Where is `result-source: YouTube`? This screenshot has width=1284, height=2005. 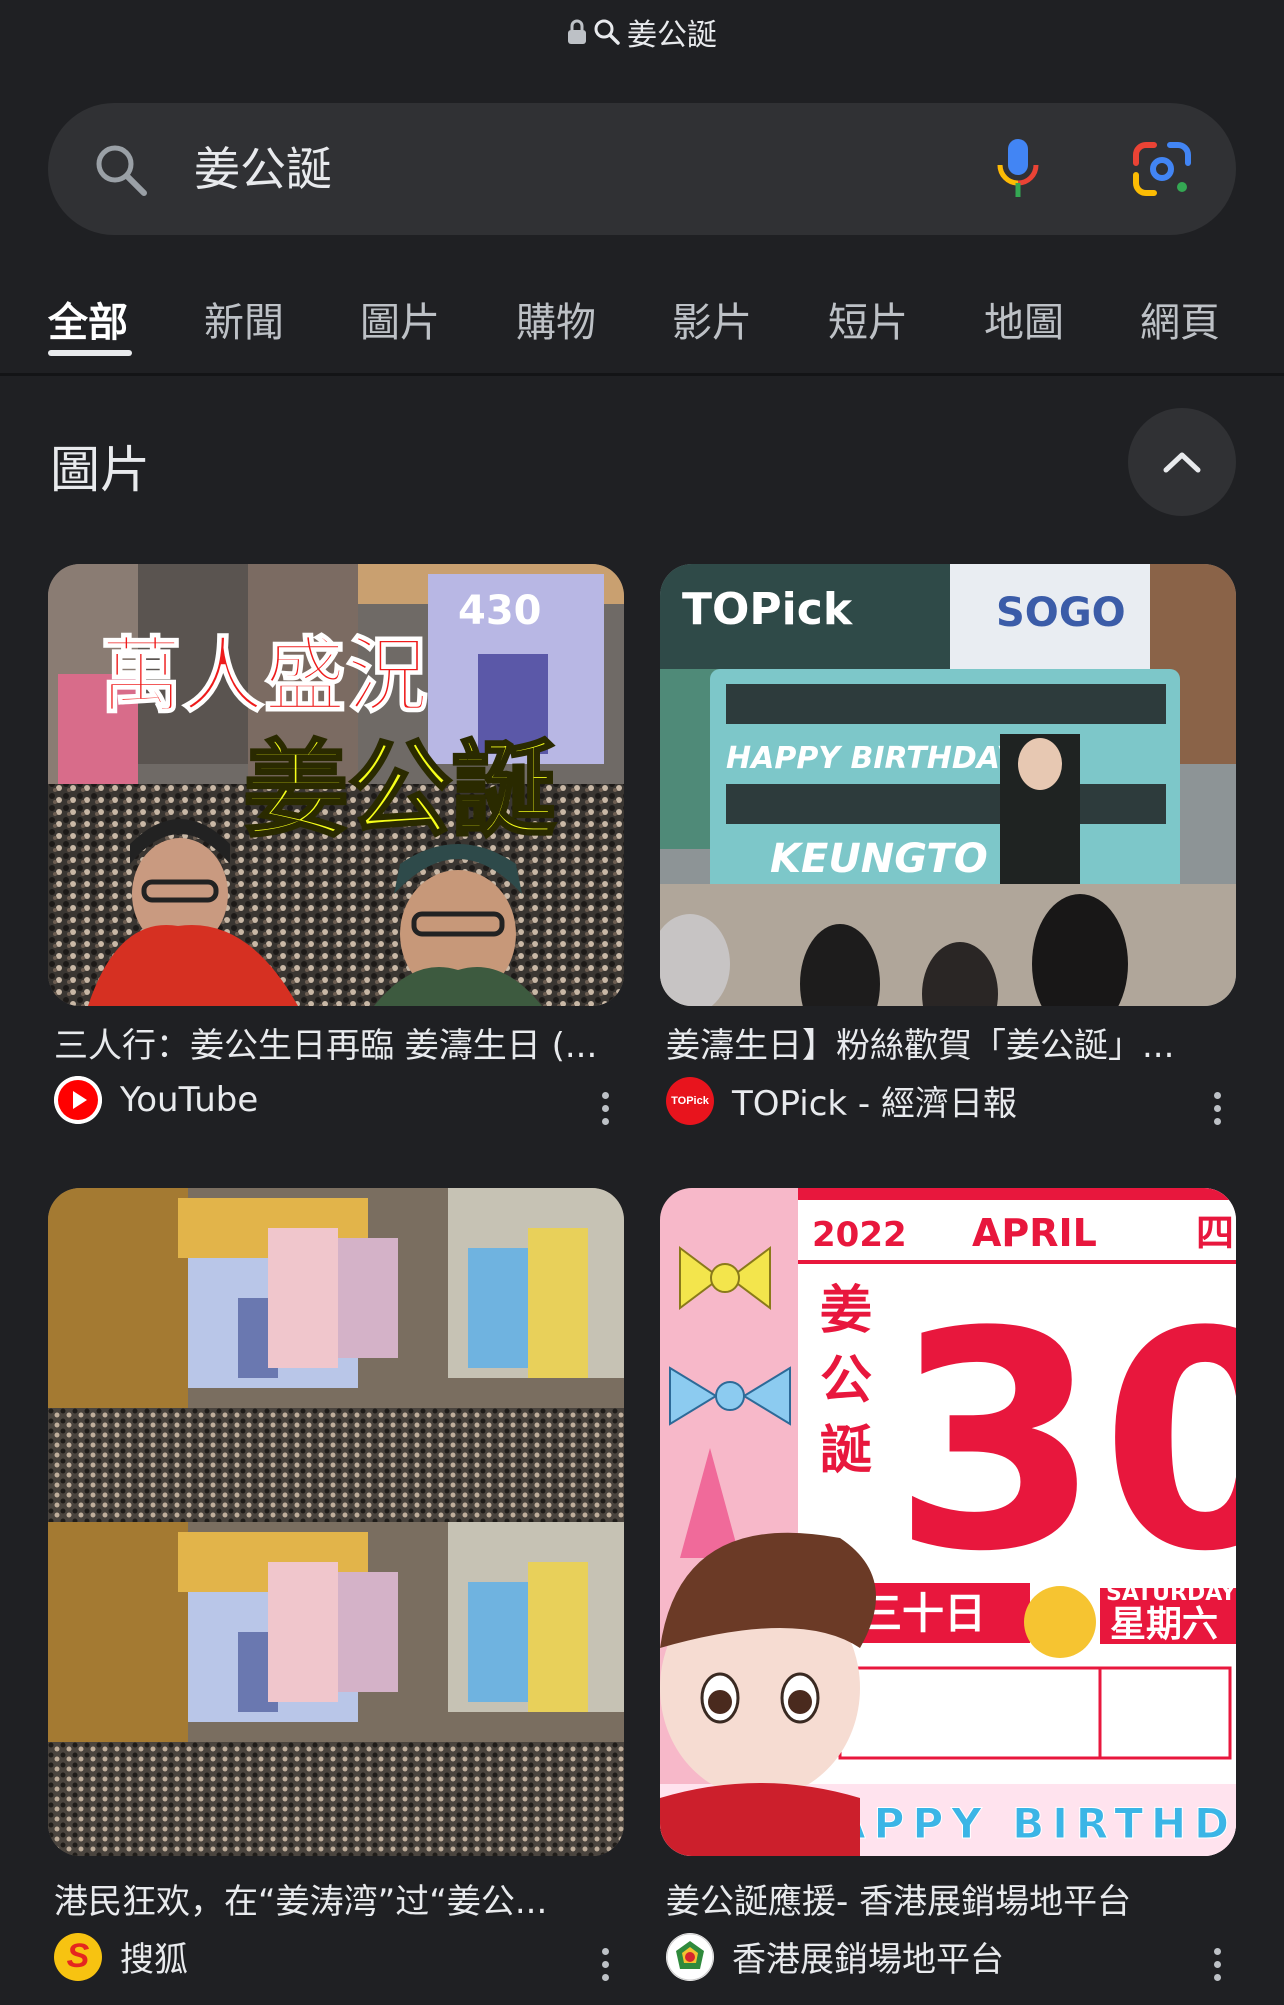
result-source: YouTube is located at coordinates (156, 1100).